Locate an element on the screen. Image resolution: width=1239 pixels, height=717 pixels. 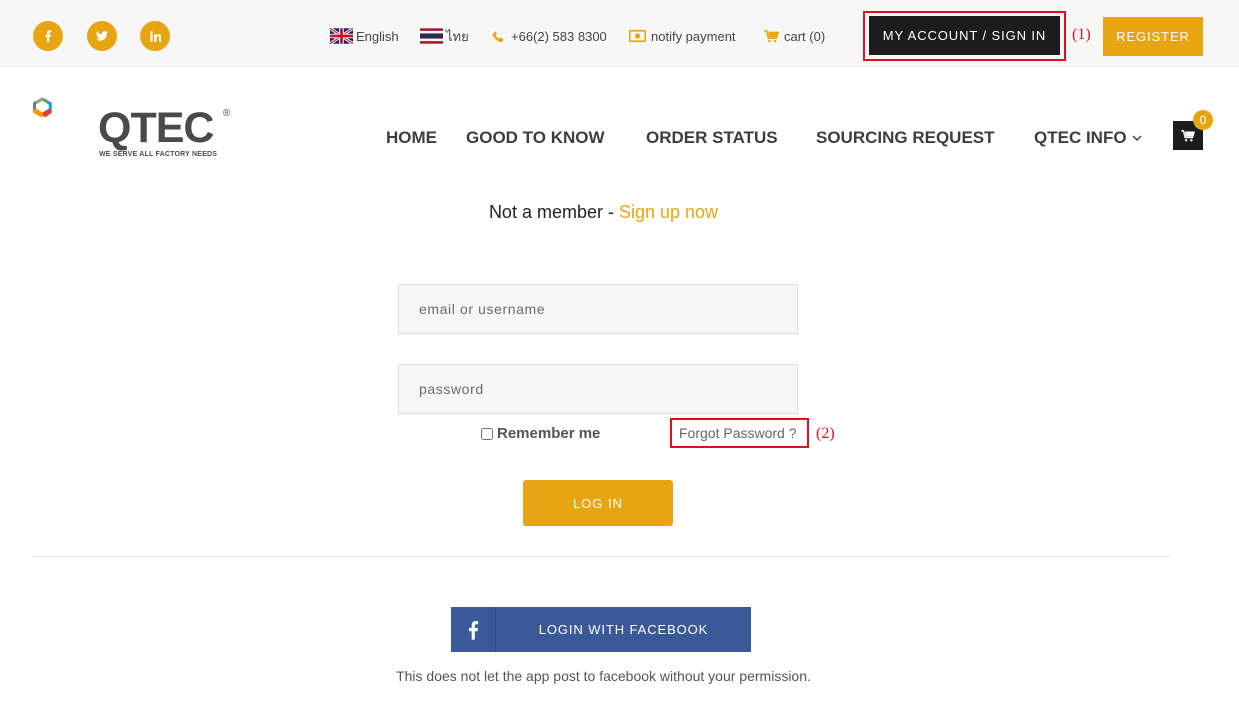
qtec-logo-mark is located at coordinates (42, 107).